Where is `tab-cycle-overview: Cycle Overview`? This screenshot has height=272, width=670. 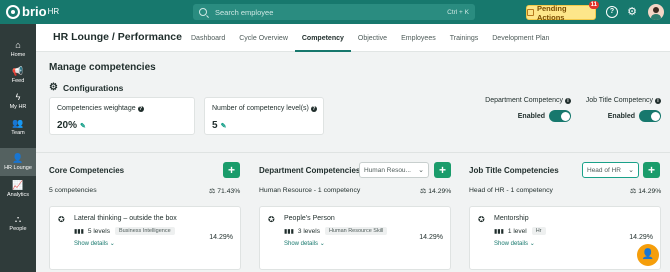
tab-cycle-overview: Cycle Overview is located at coordinates (263, 38).